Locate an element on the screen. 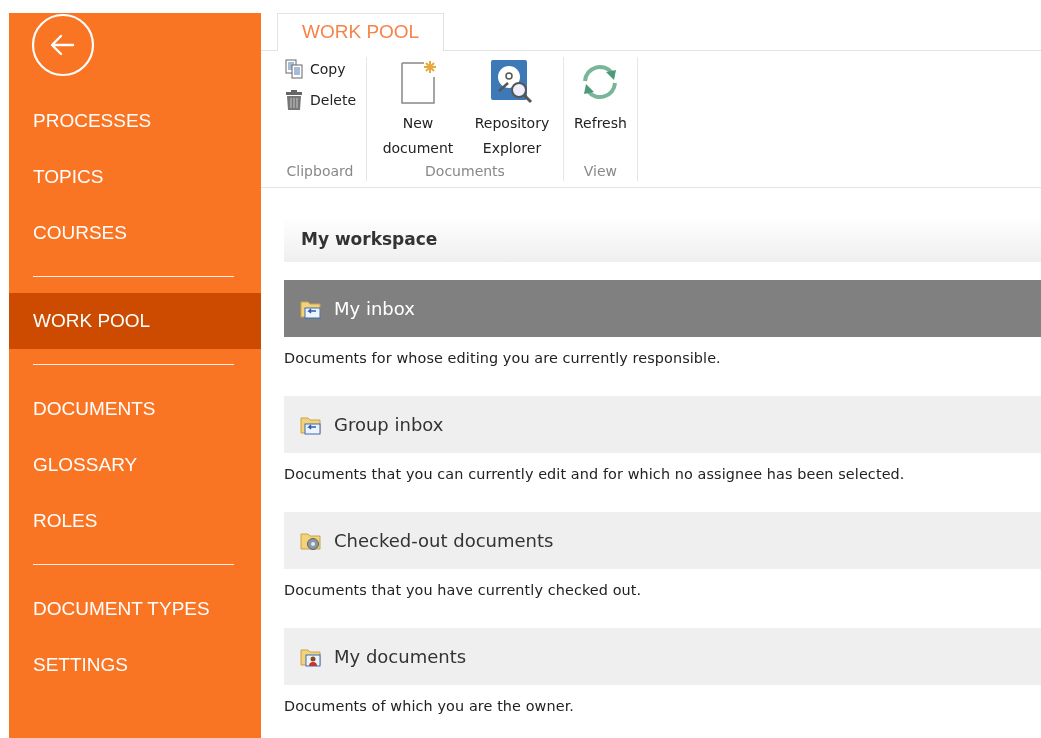 This screenshot has height=738, width=1041. sidebar-item: DOCUMENT TYPES is located at coordinates (135, 609).